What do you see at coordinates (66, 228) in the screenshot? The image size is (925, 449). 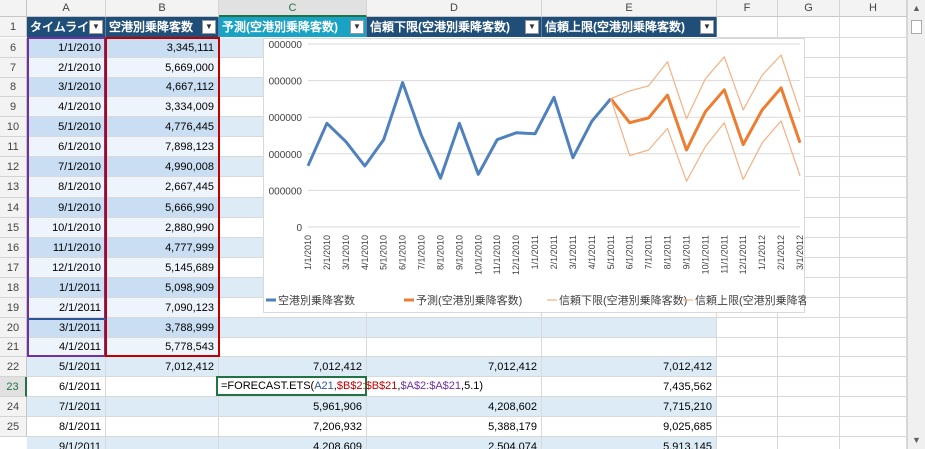 I see `cell: 10/1/2010` at bounding box center [66, 228].